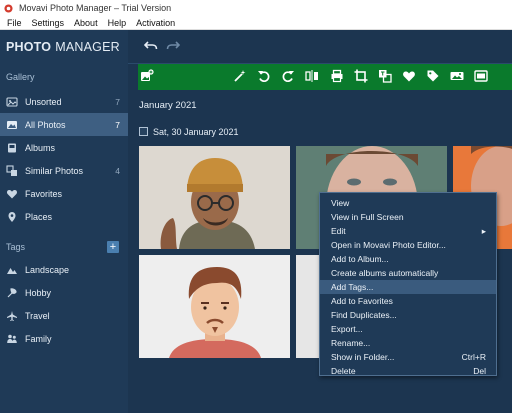 This screenshot has width=512, height=413. What do you see at coordinates (63, 47) in the screenshot?
I see `brand-logo: PHOTO MANAGER` at bounding box center [63, 47].